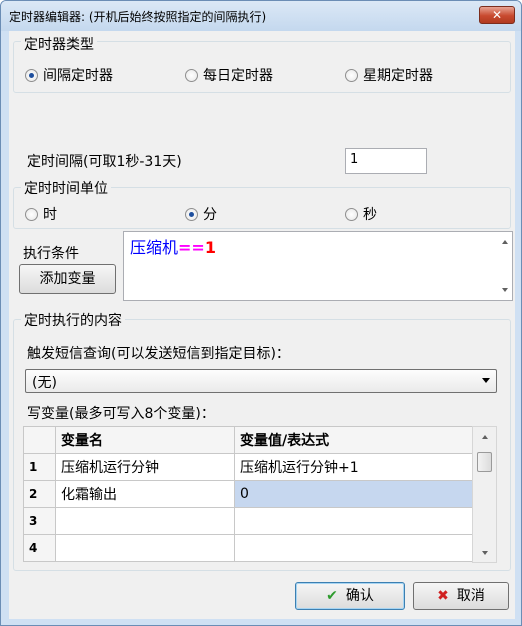 This screenshot has height=626, width=522. Describe the element at coordinates (484, 494) in the screenshot. I see `table-scrollbar` at that location.